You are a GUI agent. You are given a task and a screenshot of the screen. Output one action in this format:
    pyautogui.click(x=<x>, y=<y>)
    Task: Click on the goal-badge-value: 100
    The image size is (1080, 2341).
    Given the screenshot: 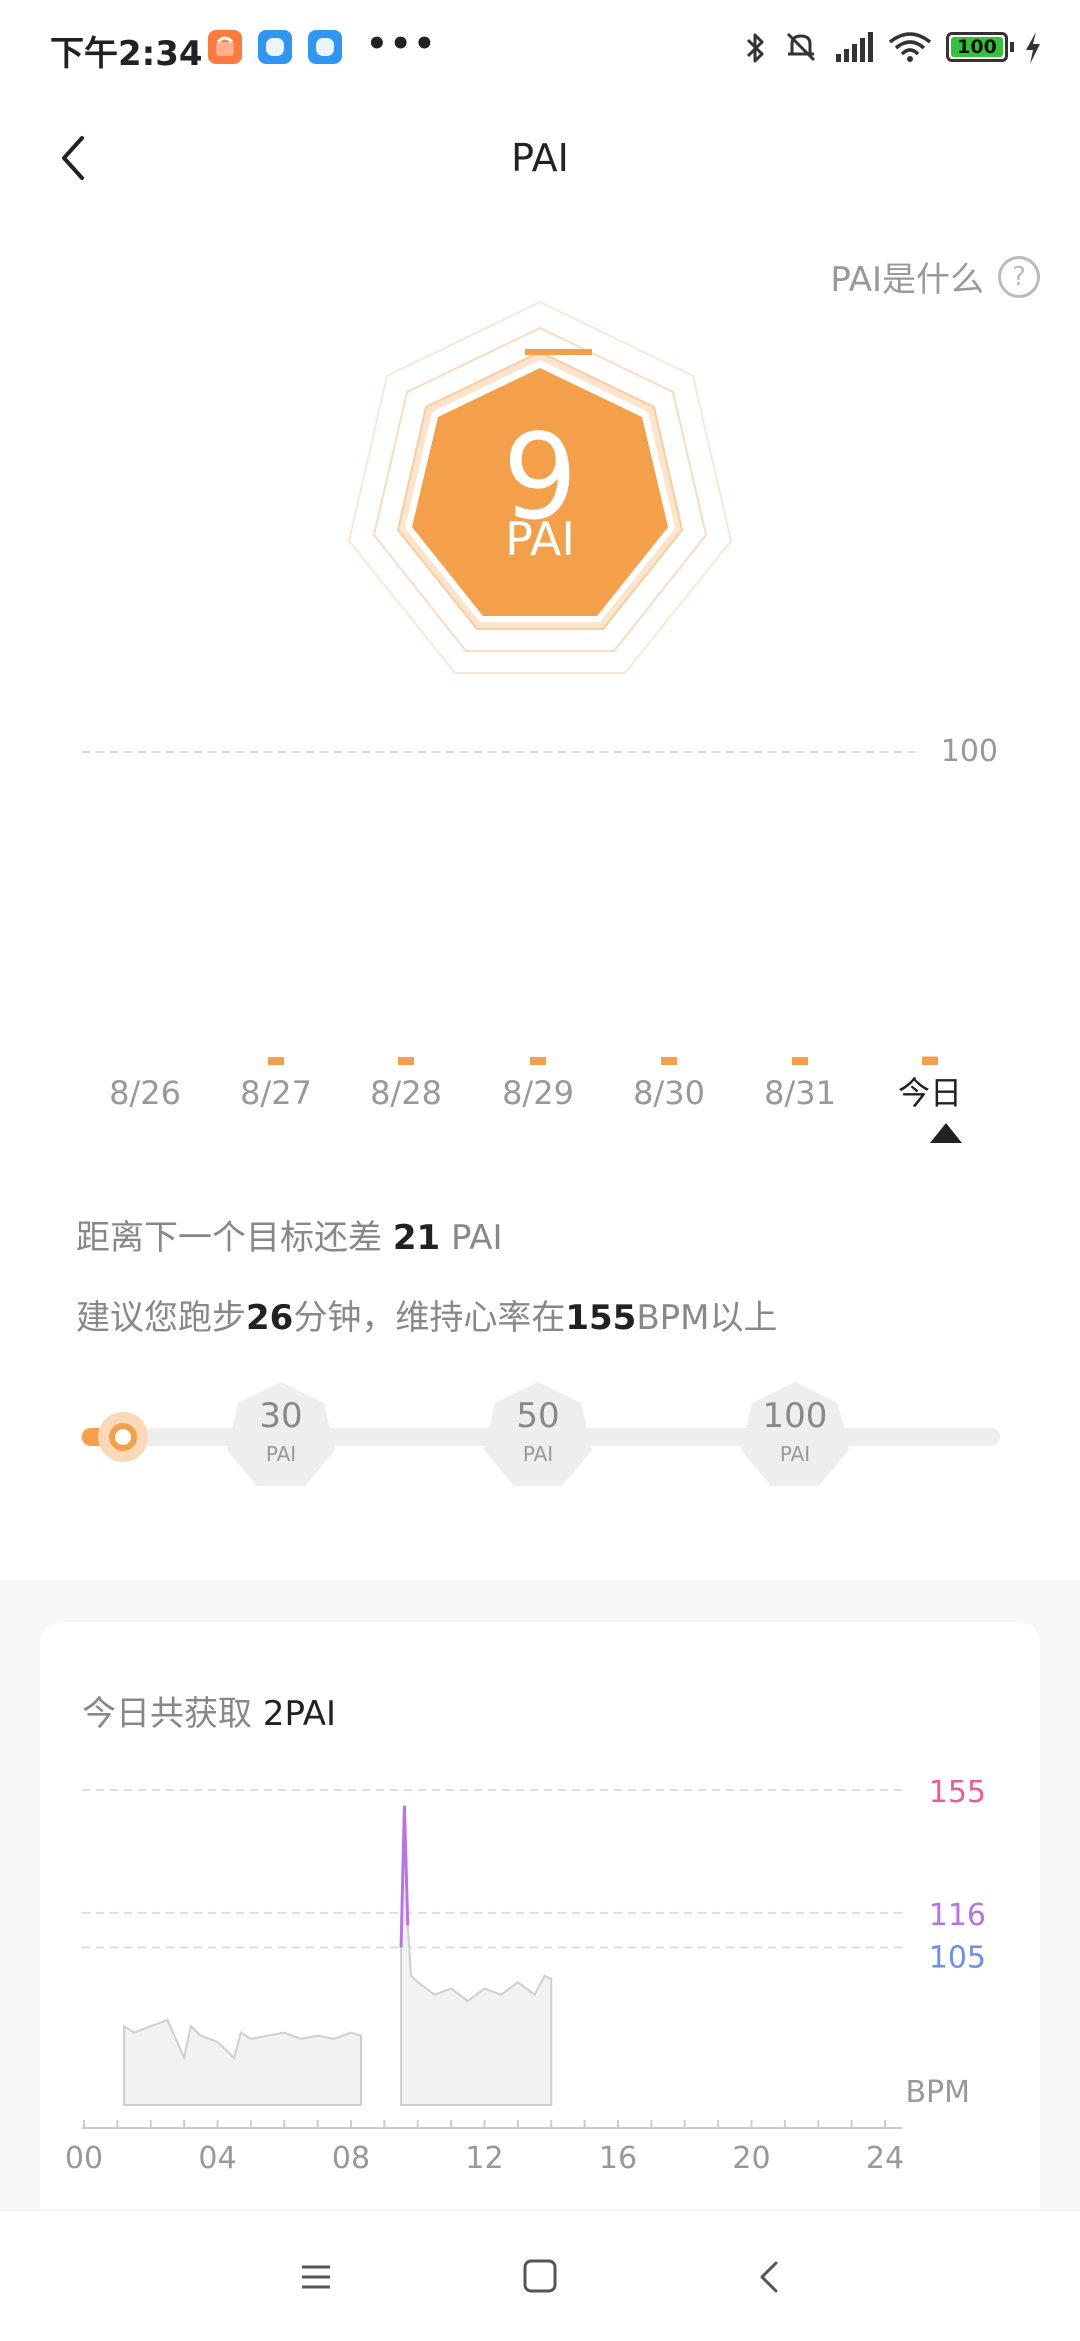 What is the action you would take?
    pyautogui.click(x=795, y=1416)
    